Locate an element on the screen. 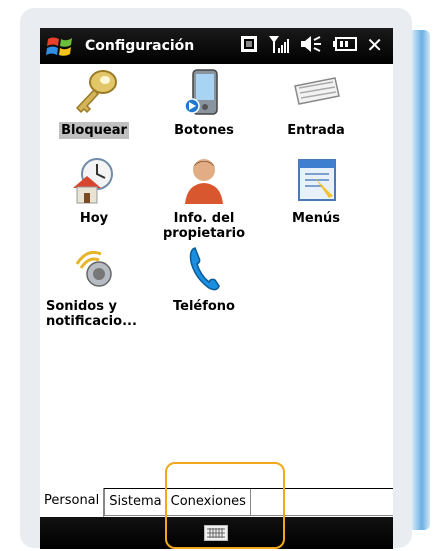 Image resolution: width=433 pixels, height=551 pixels. key-icon is located at coordinates (96, 92).